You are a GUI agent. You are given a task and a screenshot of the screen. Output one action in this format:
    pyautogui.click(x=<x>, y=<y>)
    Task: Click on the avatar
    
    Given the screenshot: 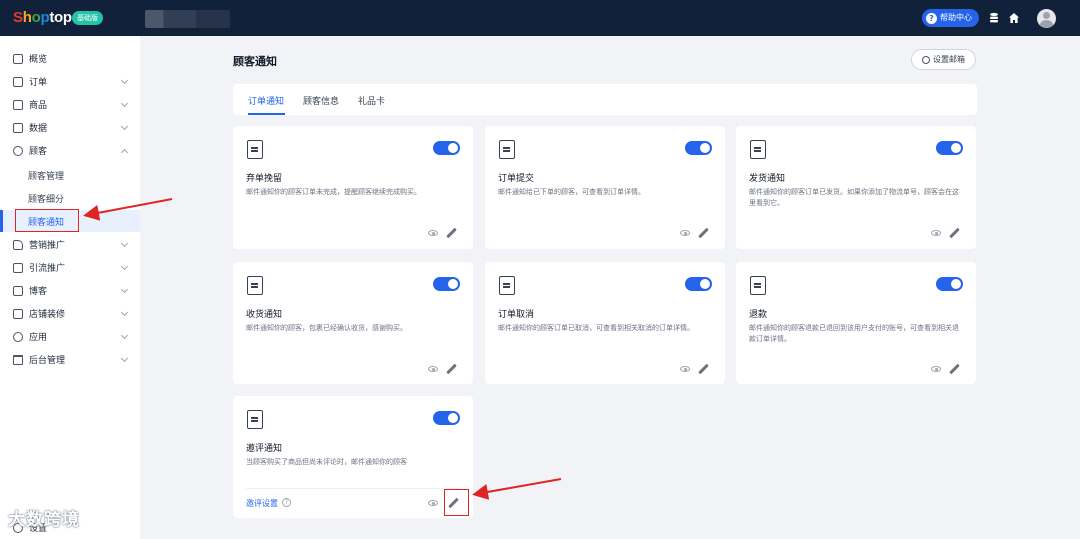 What is the action you would take?
    pyautogui.click(x=1046, y=18)
    